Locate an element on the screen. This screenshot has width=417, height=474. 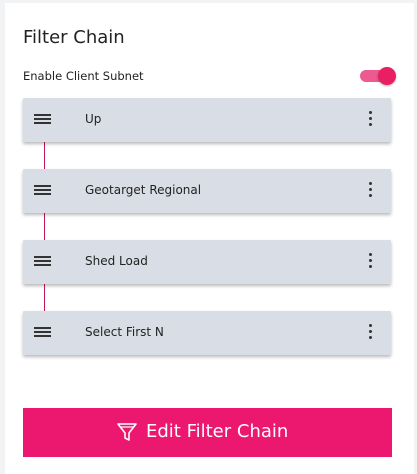
client-subnet-row: Enable Client Subnet is located at coordinates (209, 76).